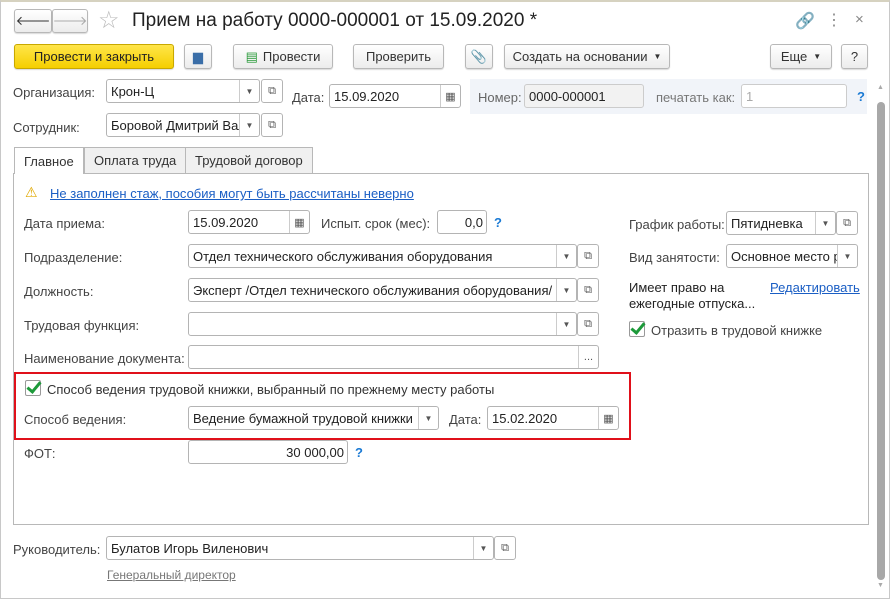 This screenshot has height=599, width=890. Describe the element at coordinates (190, 548) in the screenshot. I see `manager-value: Булатов Игорь Виленович` at that location.